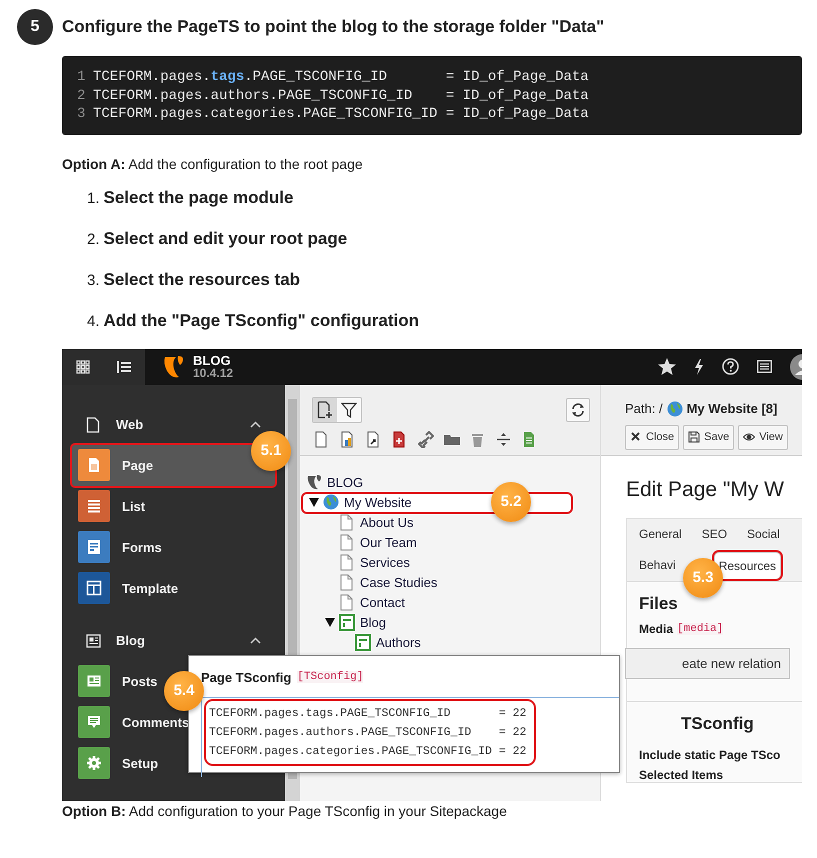 The image size is (817, 858). Describe the element at coordinates (93, 239) in the screenshot. I see `list-number: 2.` at that location.